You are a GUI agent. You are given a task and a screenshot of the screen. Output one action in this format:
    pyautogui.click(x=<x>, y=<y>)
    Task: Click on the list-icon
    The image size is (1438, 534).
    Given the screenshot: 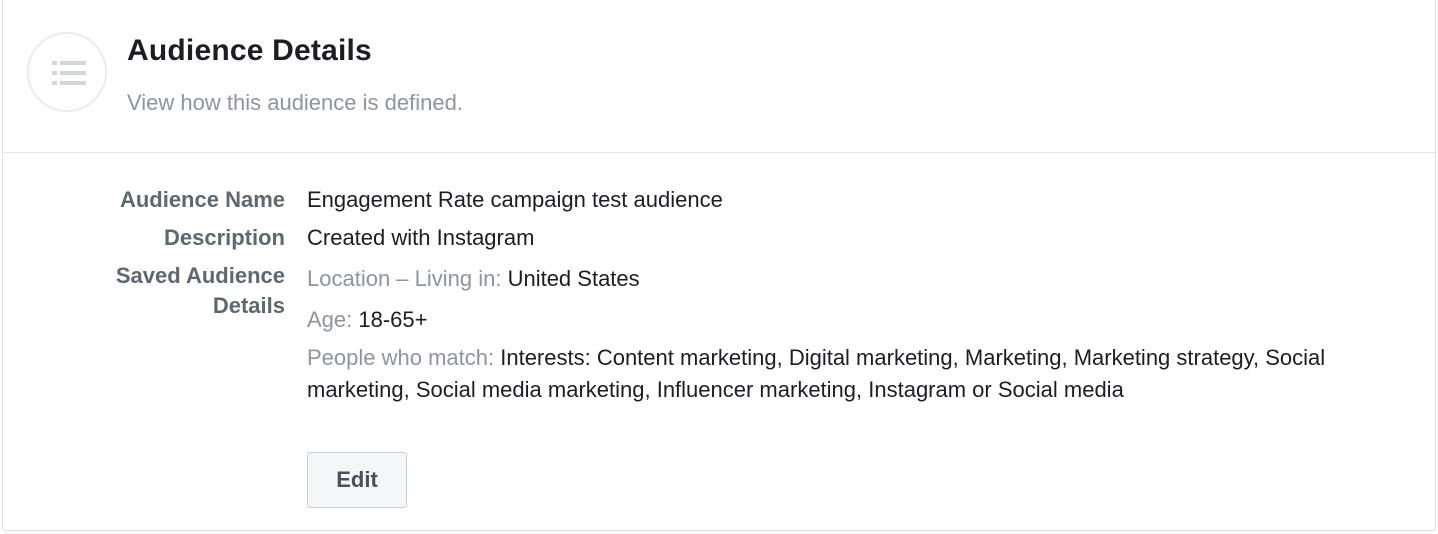 What is the action you would take?
    pyautogui.click(x=67, y=72)
    